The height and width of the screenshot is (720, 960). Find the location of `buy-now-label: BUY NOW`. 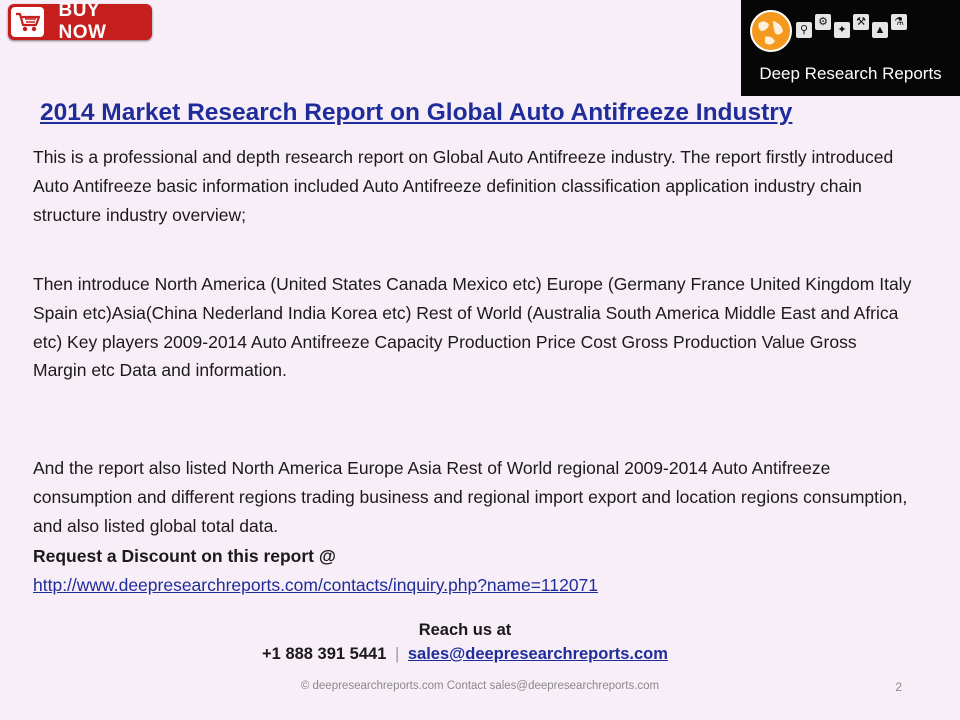

buy-now-label: BUY NOW is located at coordinates (82, 21).